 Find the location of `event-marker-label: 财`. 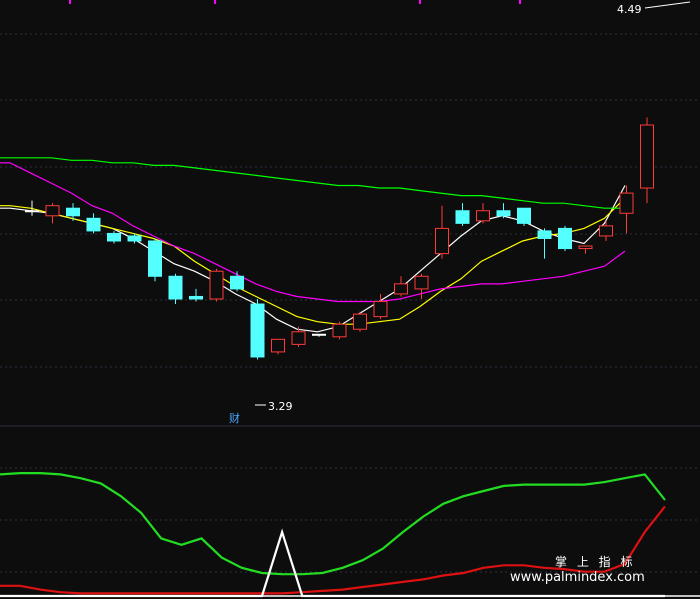

event-marker-label: 财 is located at coordinates (234, 418).